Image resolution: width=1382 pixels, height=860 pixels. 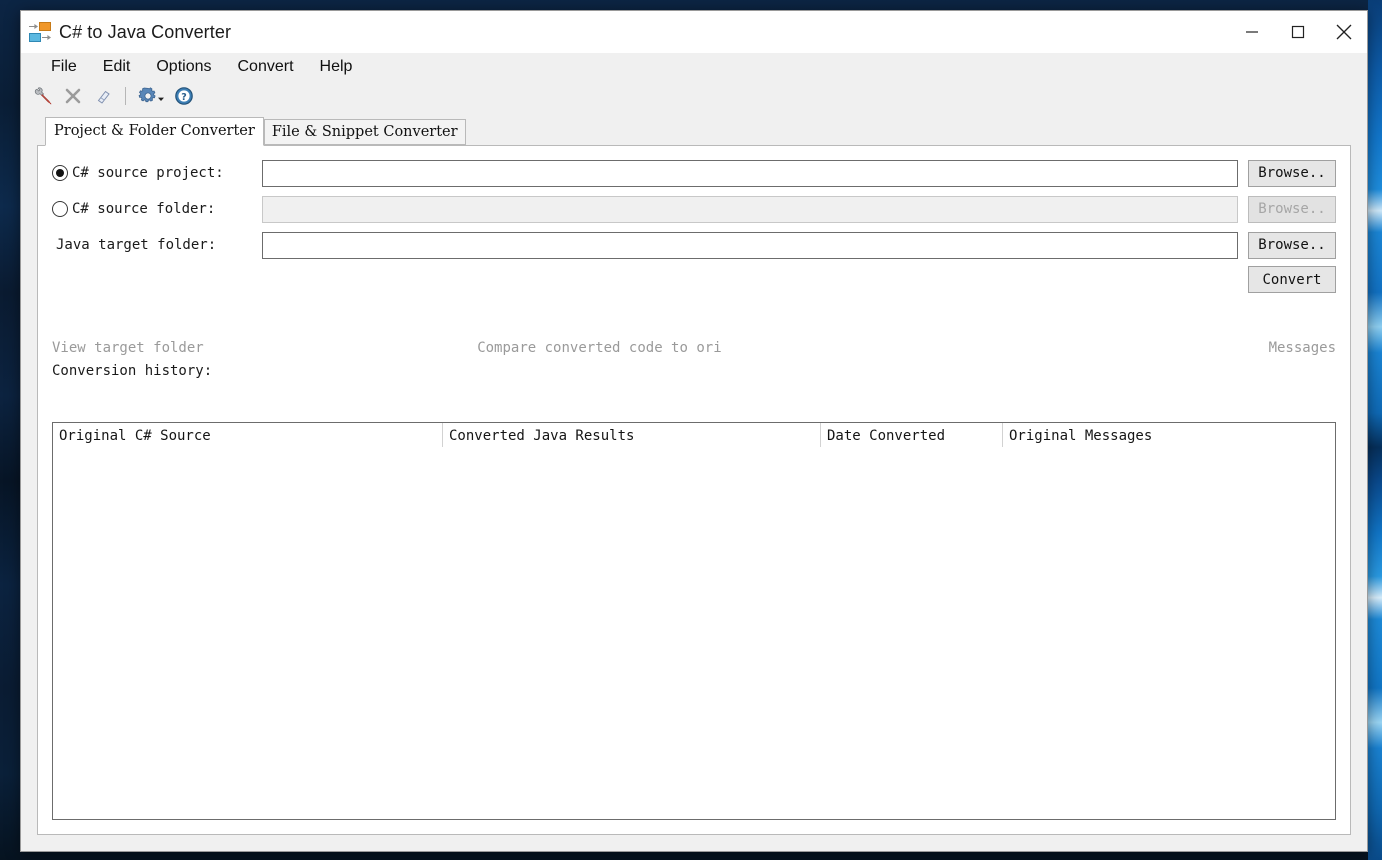 I want to click on source-project-row: C# source project: Browse.., so click(x=694, y=173).